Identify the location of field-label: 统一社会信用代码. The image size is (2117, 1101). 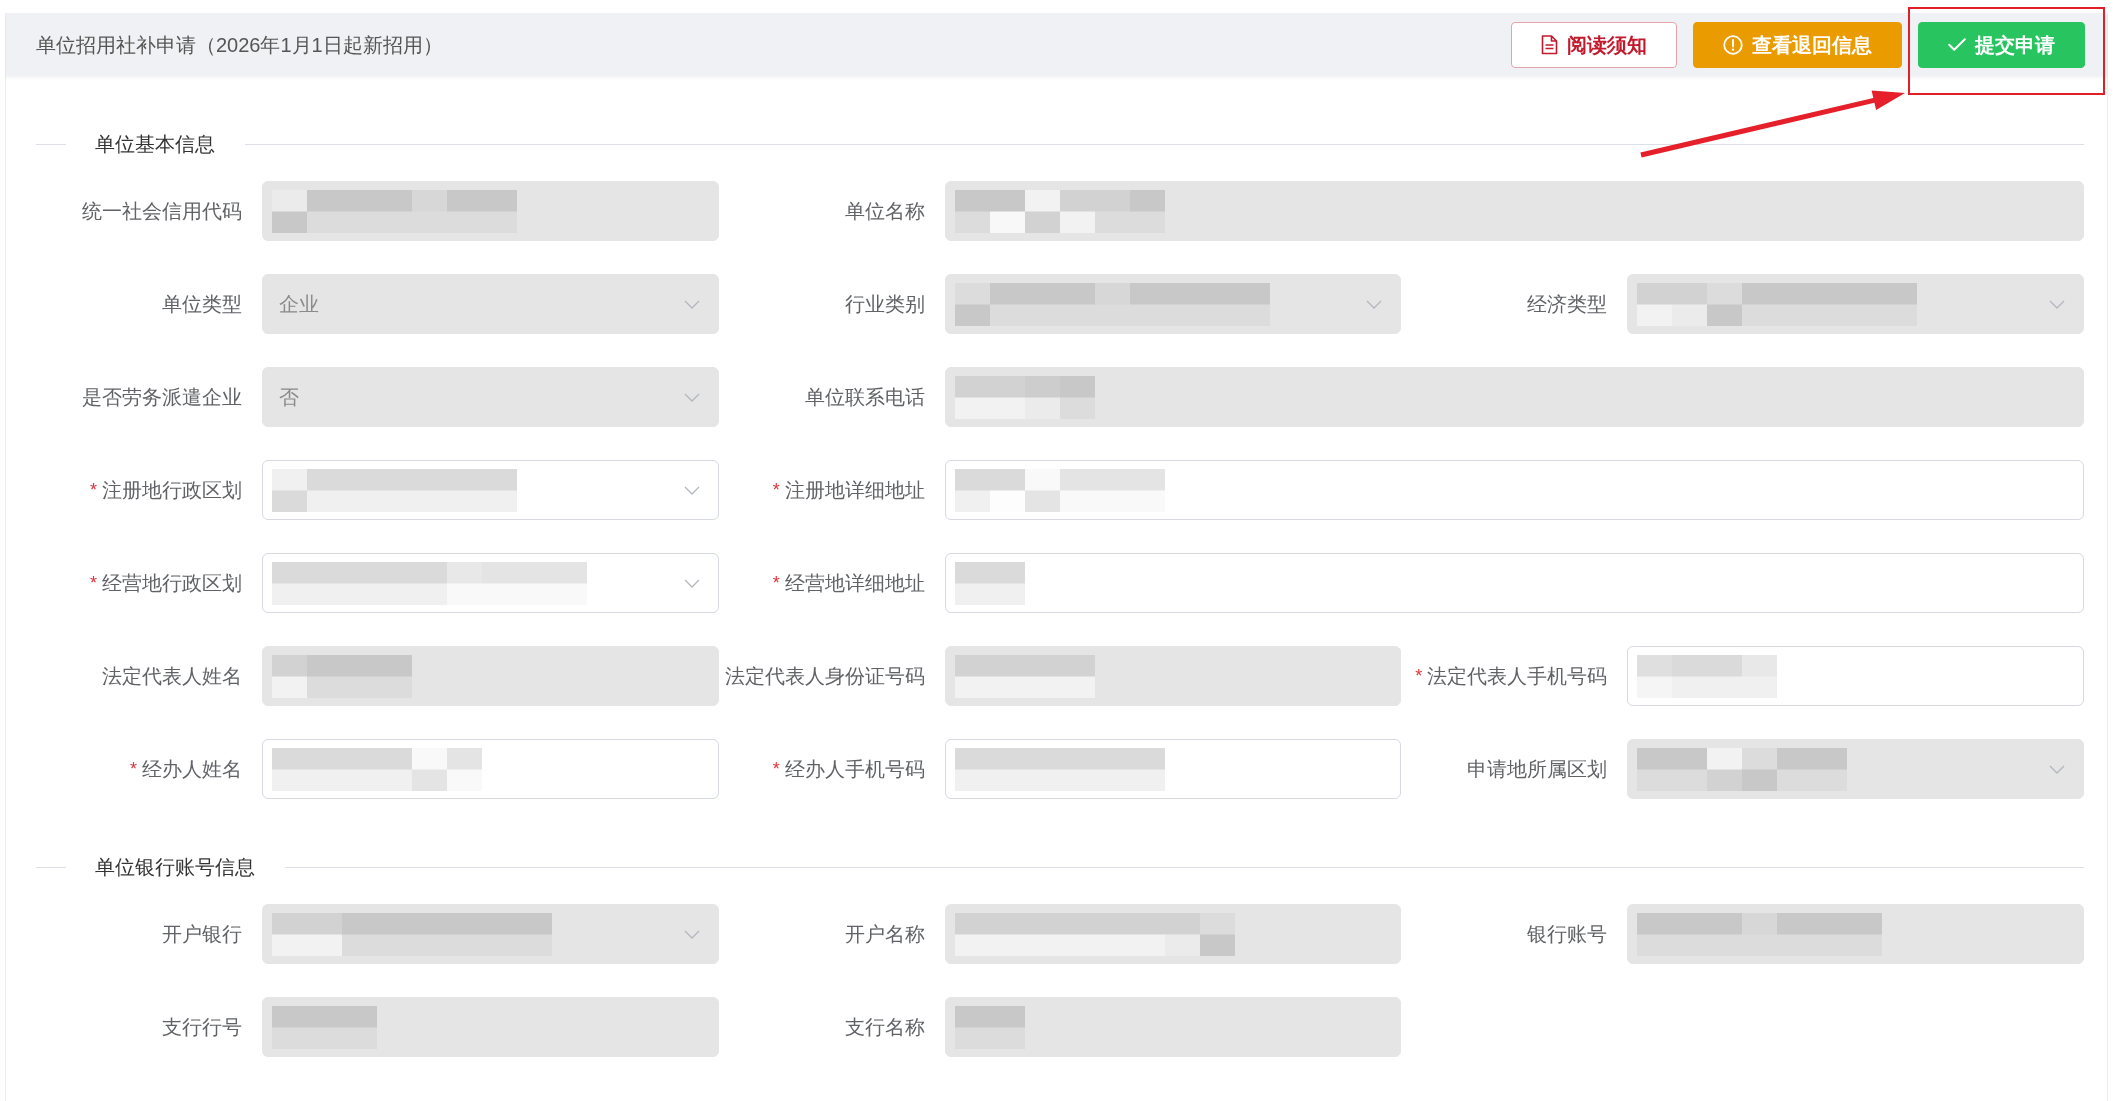
(162, 211).